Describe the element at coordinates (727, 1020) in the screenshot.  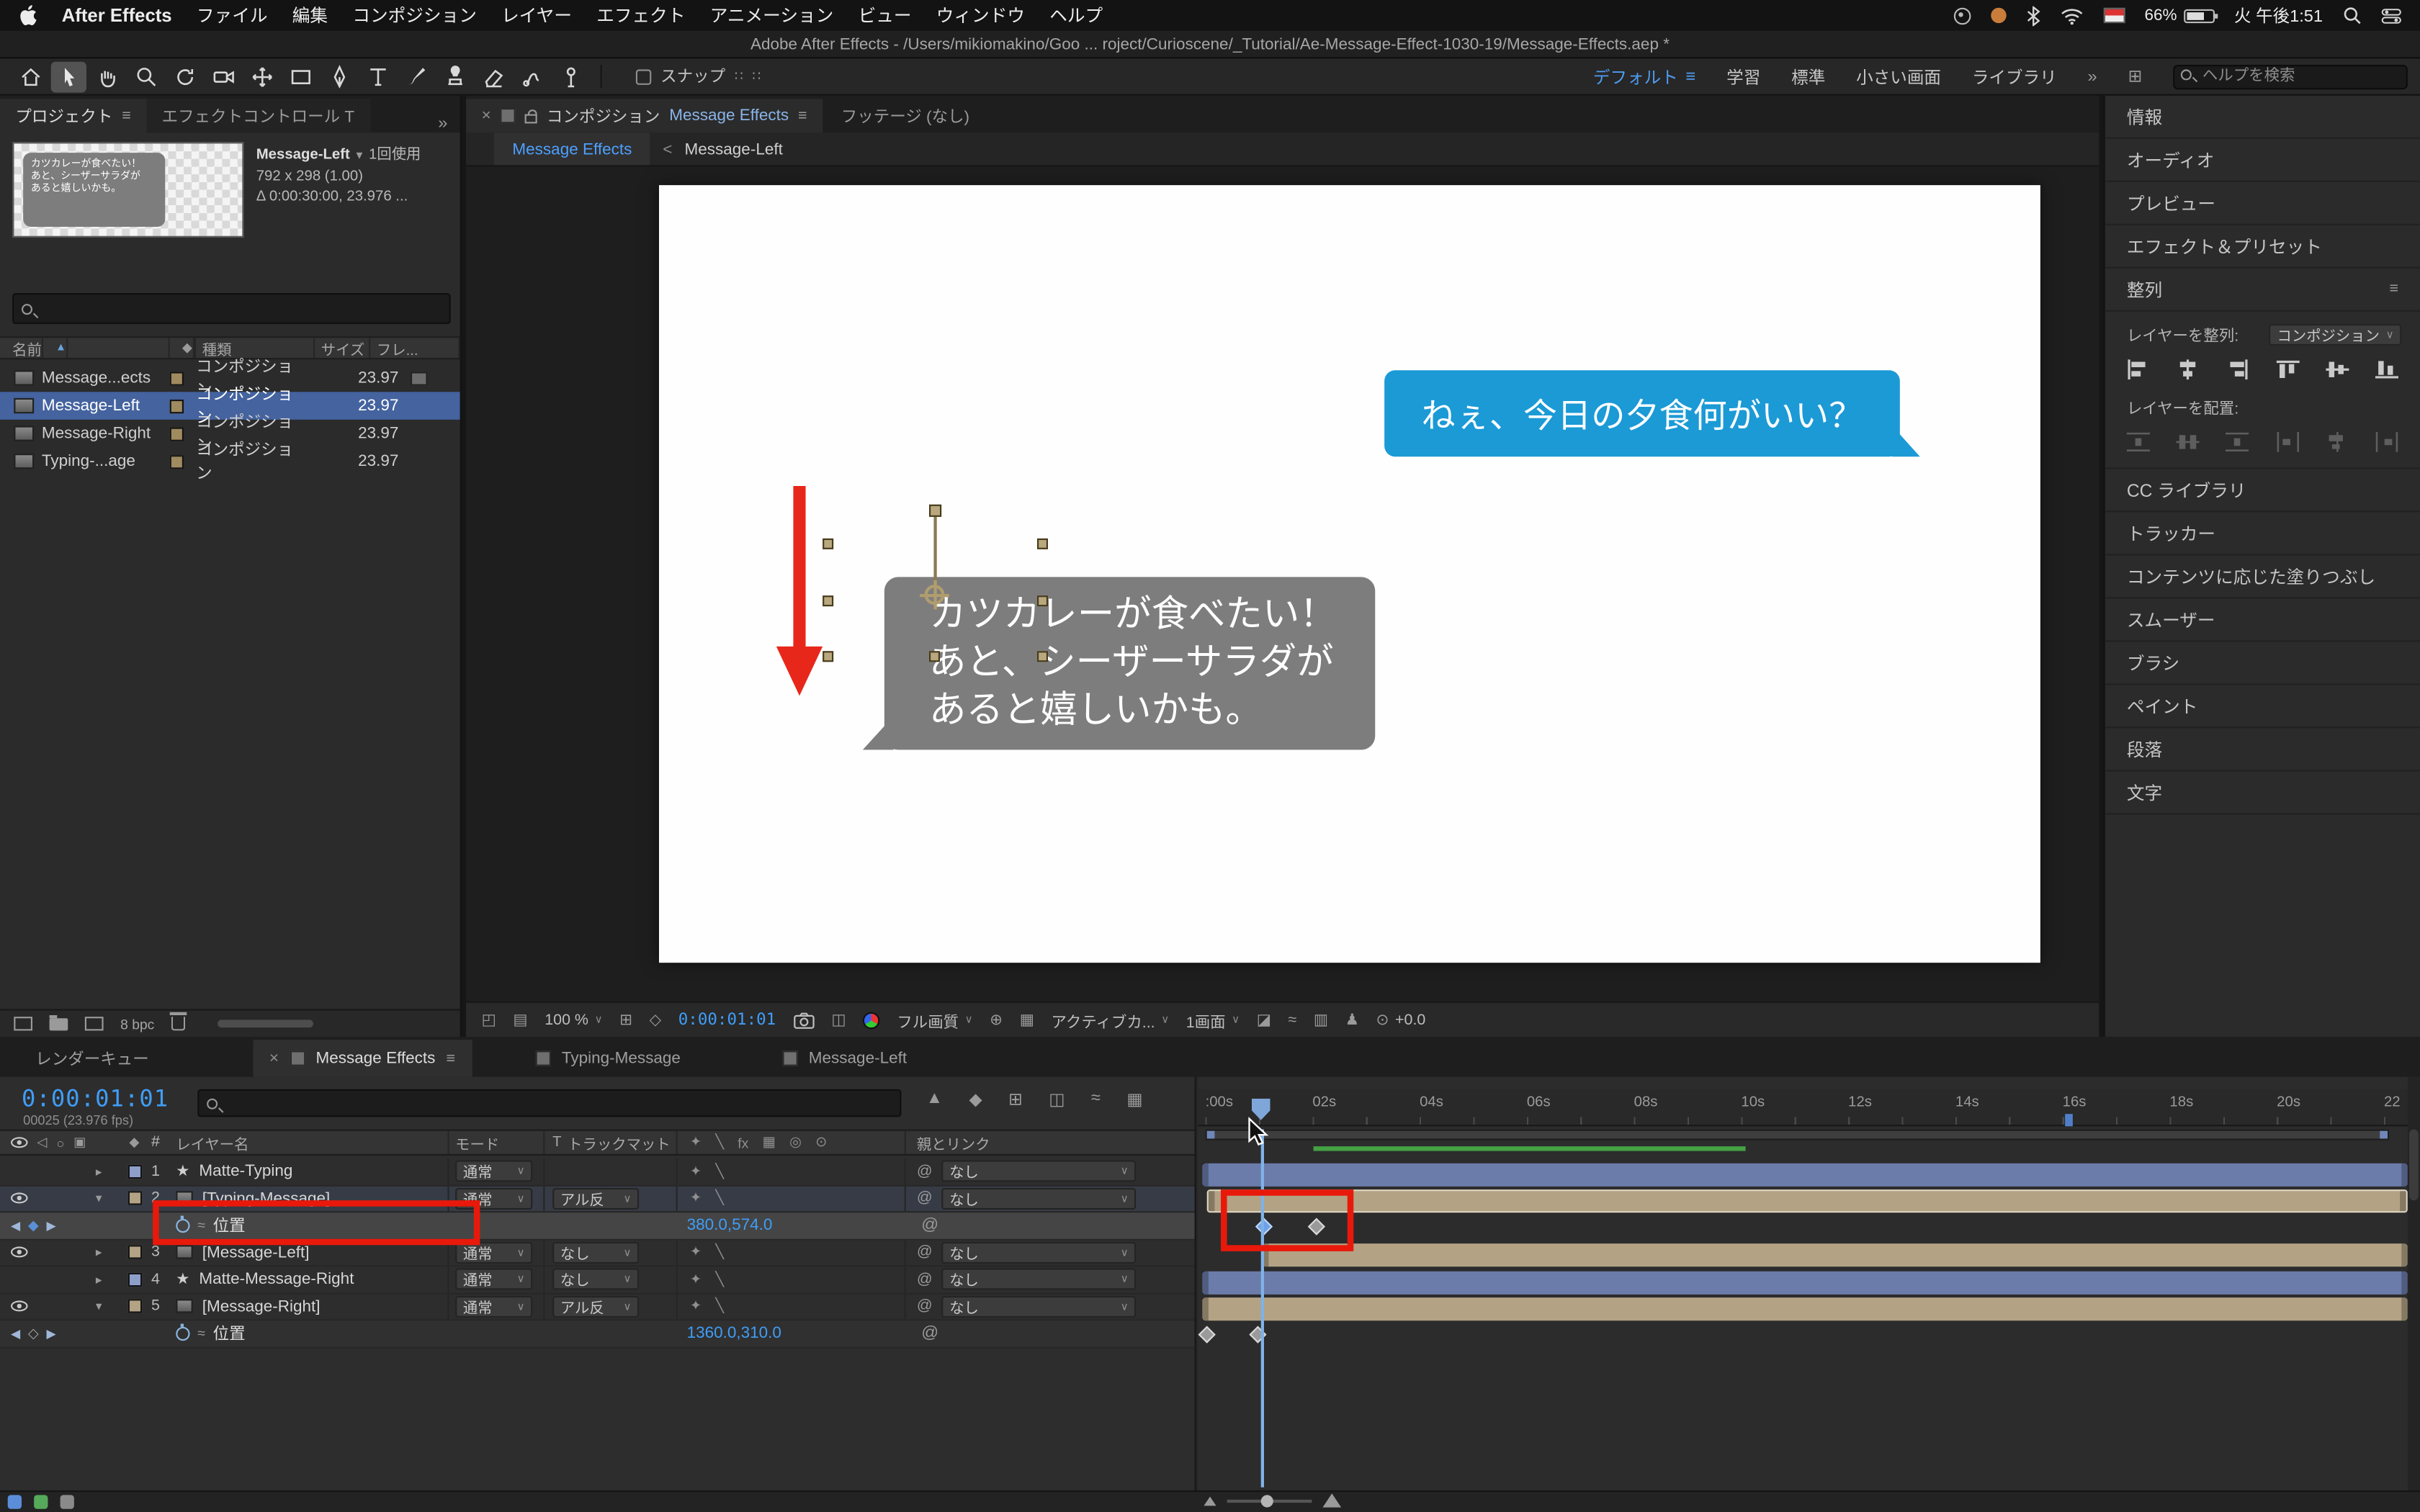
I see `viewer-timecode: 0:00:01:01` at that location.